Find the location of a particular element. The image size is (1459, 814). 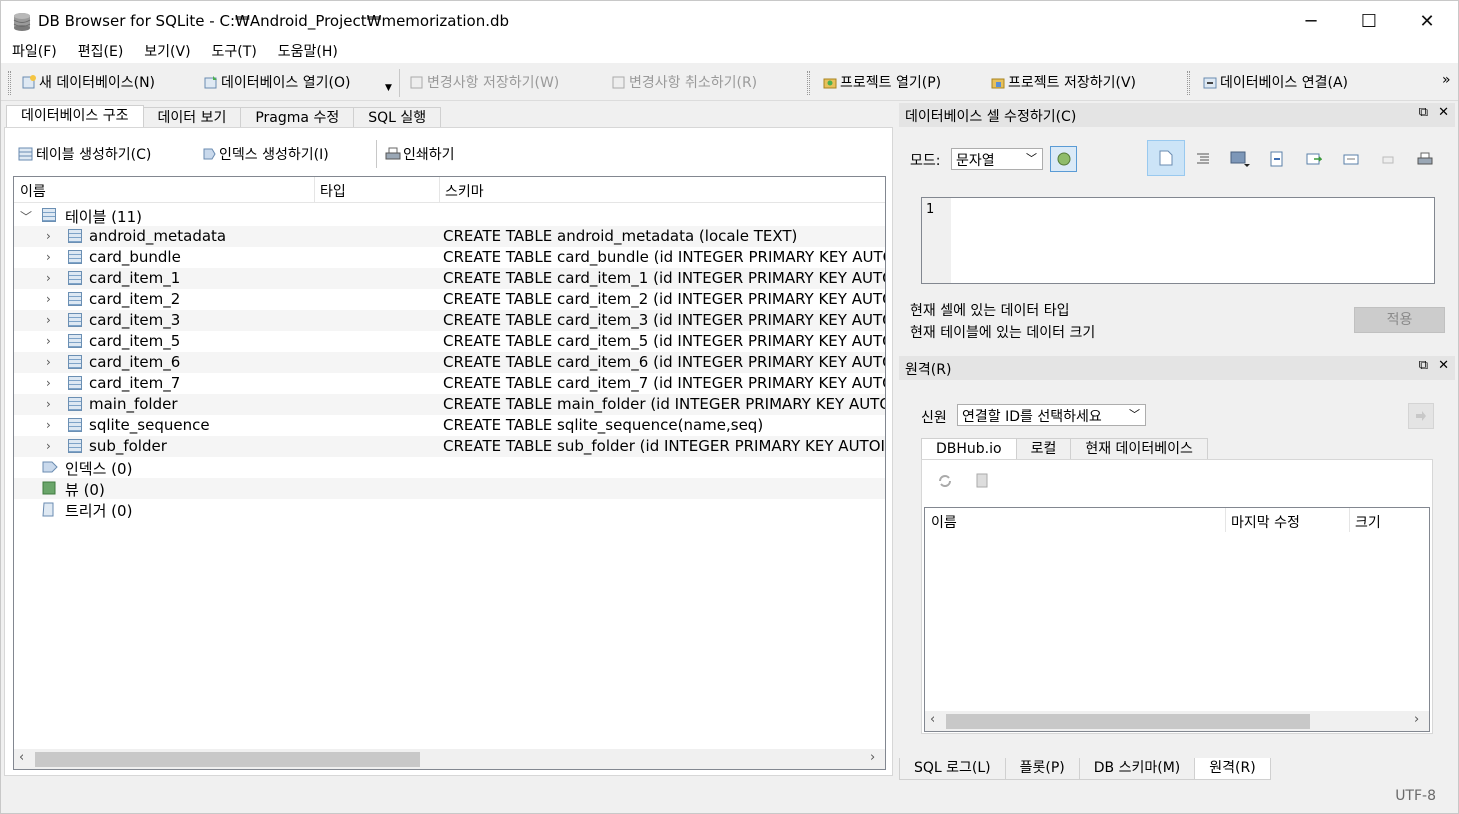

open-database-button: 데이터베이스 열기(O) is located at coordinates (276, 82).